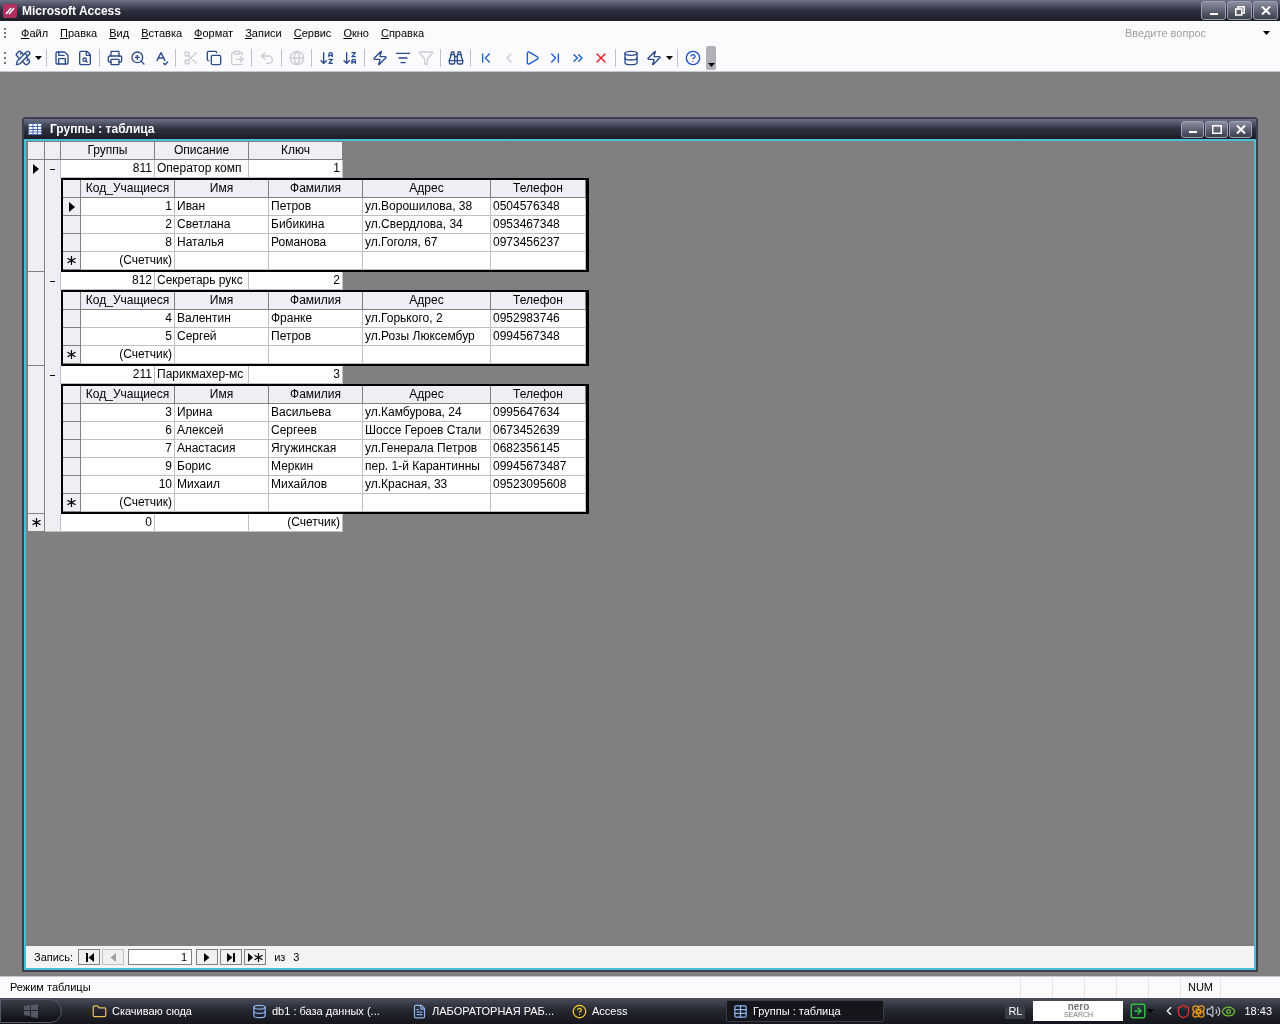 The width and height of the screenshot is (1280, 1024). I want to click on column-header: Описание, so click(202, 151).